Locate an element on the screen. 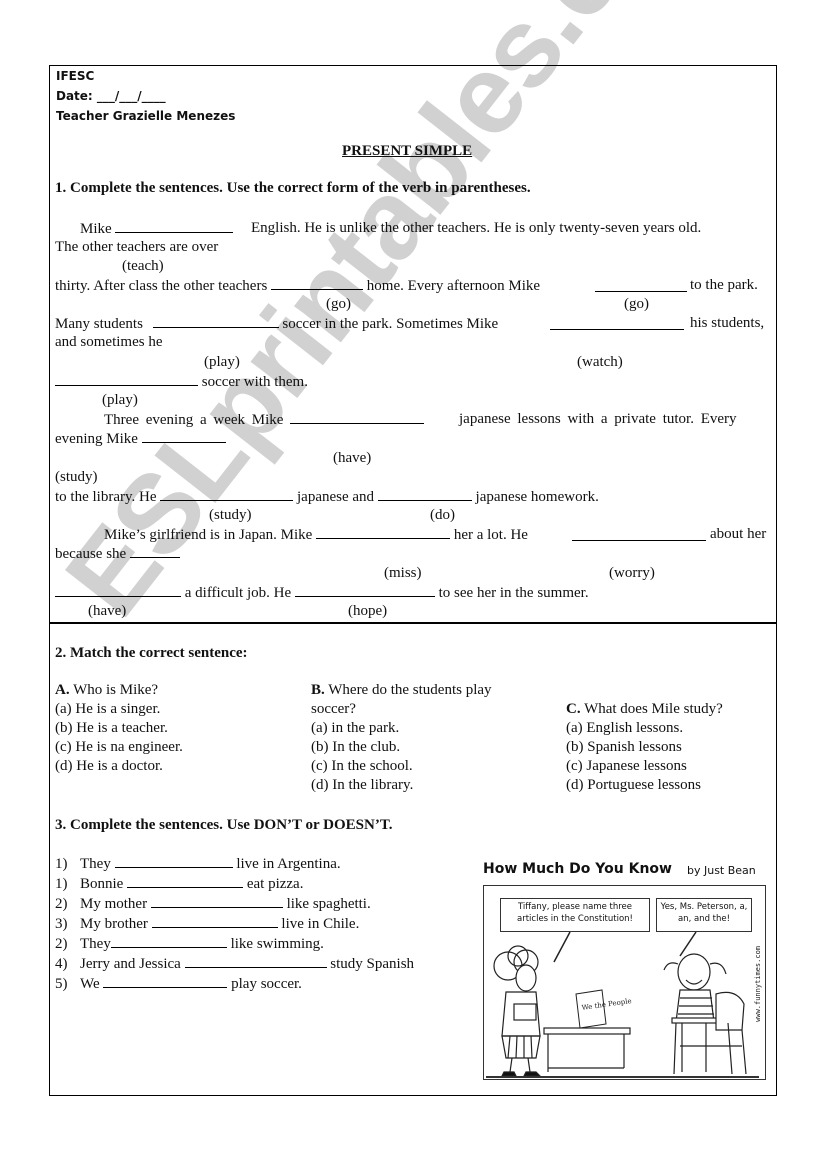  list-item: 3) My brother live in Chile. is located at coordinates (207, 923).